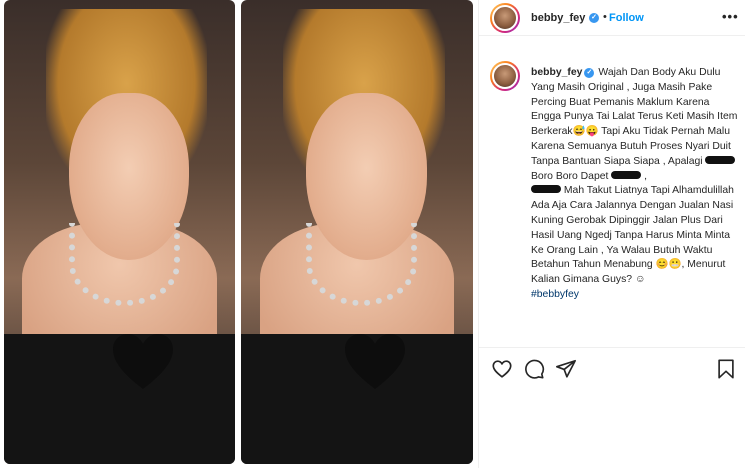 This screenshot has height=468, width=745. Describe the element at coordinates (612, 347) in the screenshot. I see `actions-divider` at that location.